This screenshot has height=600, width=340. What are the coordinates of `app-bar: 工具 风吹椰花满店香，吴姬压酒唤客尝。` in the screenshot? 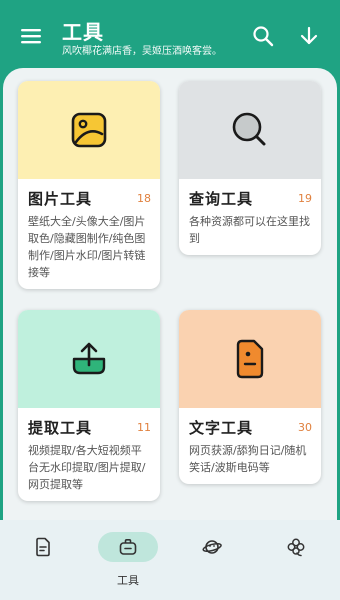 It's located at (170, 37).